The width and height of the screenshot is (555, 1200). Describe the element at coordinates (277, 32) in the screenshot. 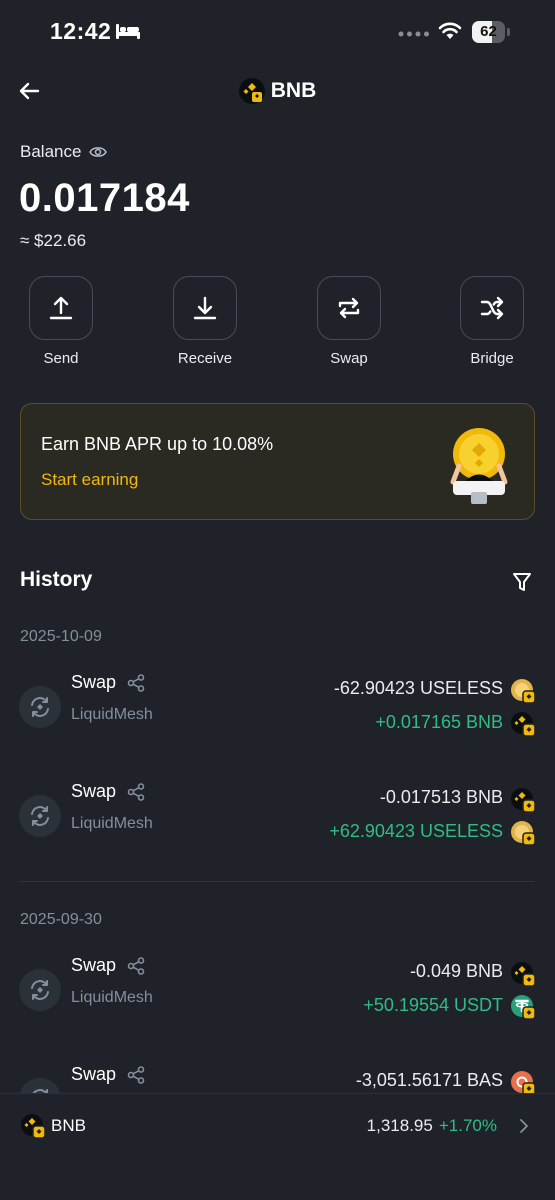

I see `status-bar: 12:42 62` at that location.